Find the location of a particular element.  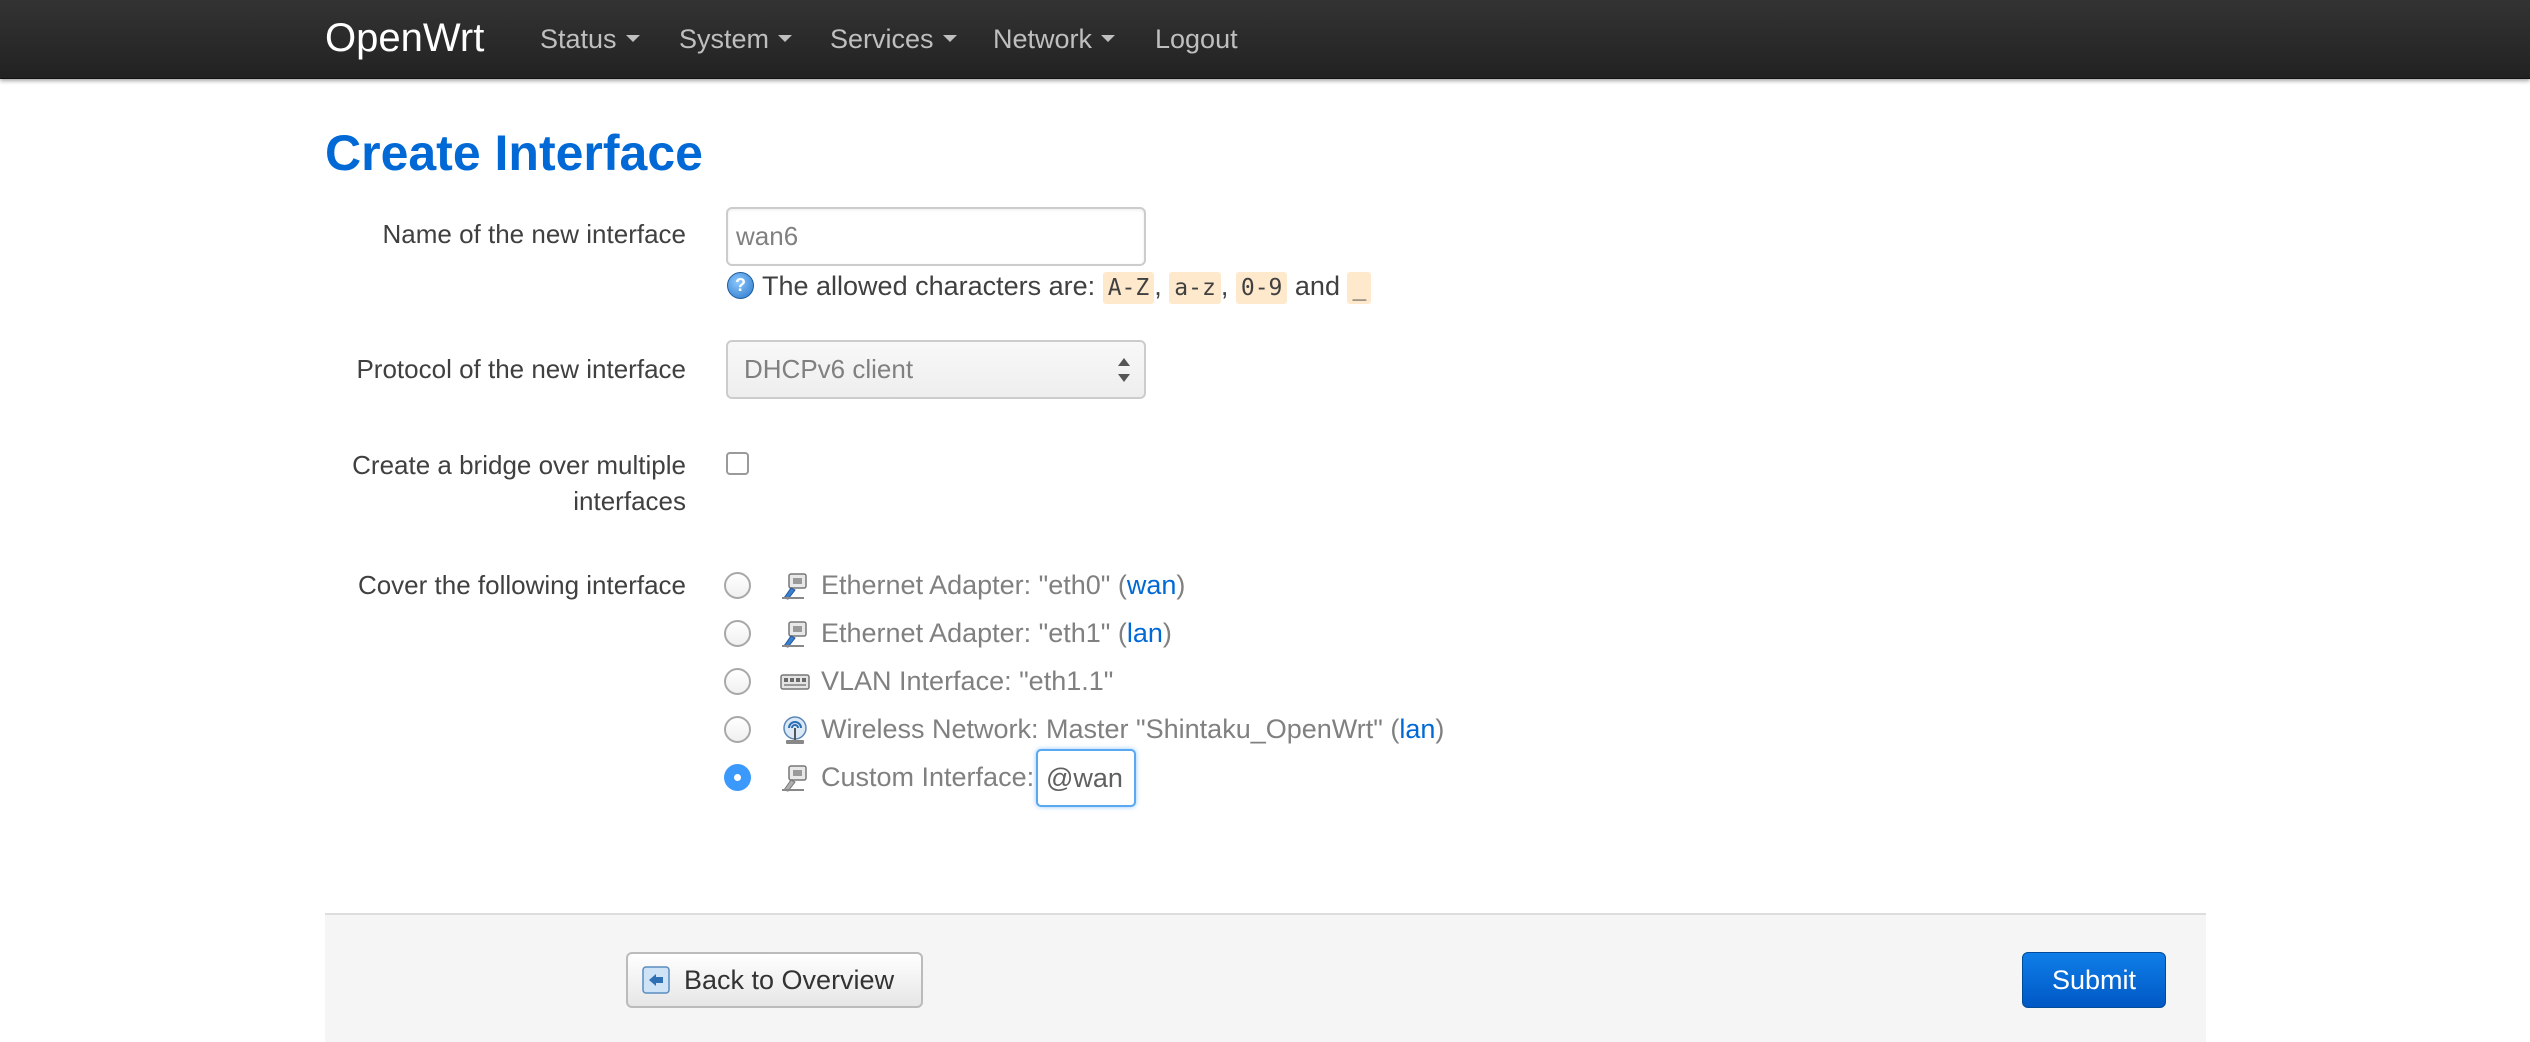

select-arrows-icon is located at coordinates (1124, 370).